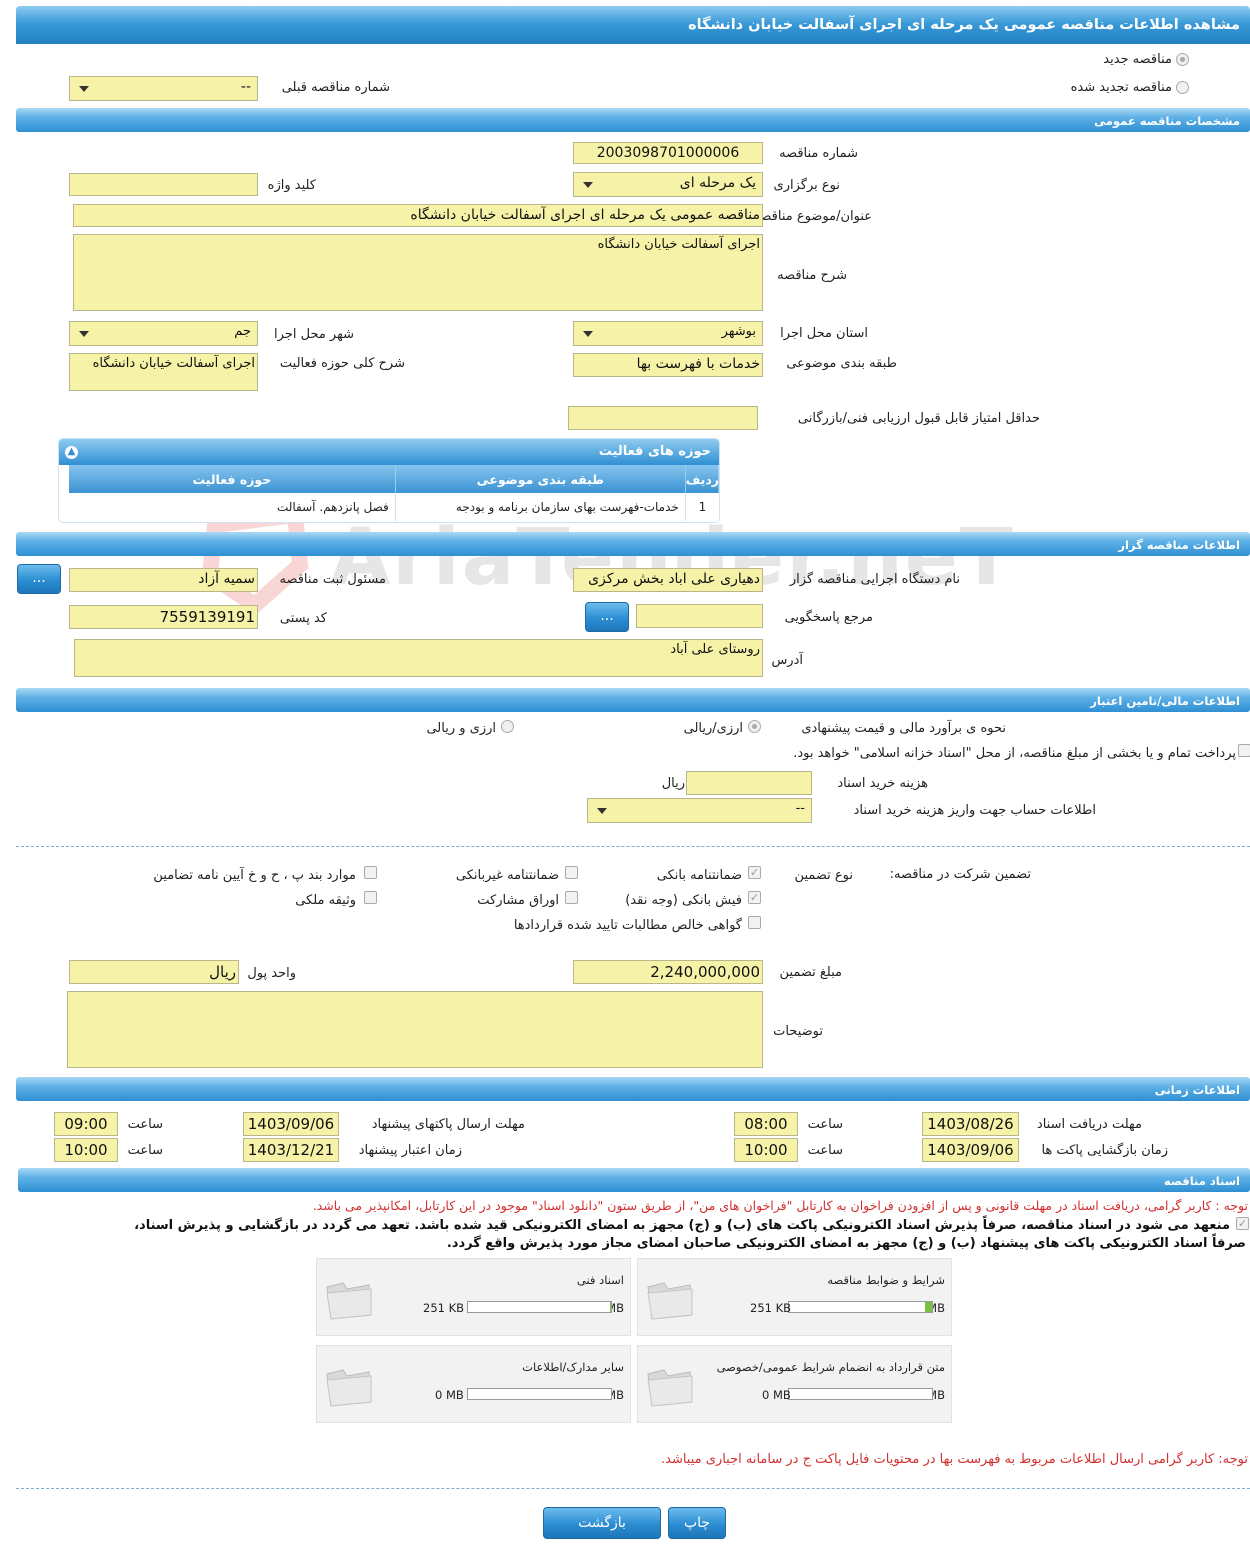  I want to click on property-collateral-checkbox, so click(370, 897).